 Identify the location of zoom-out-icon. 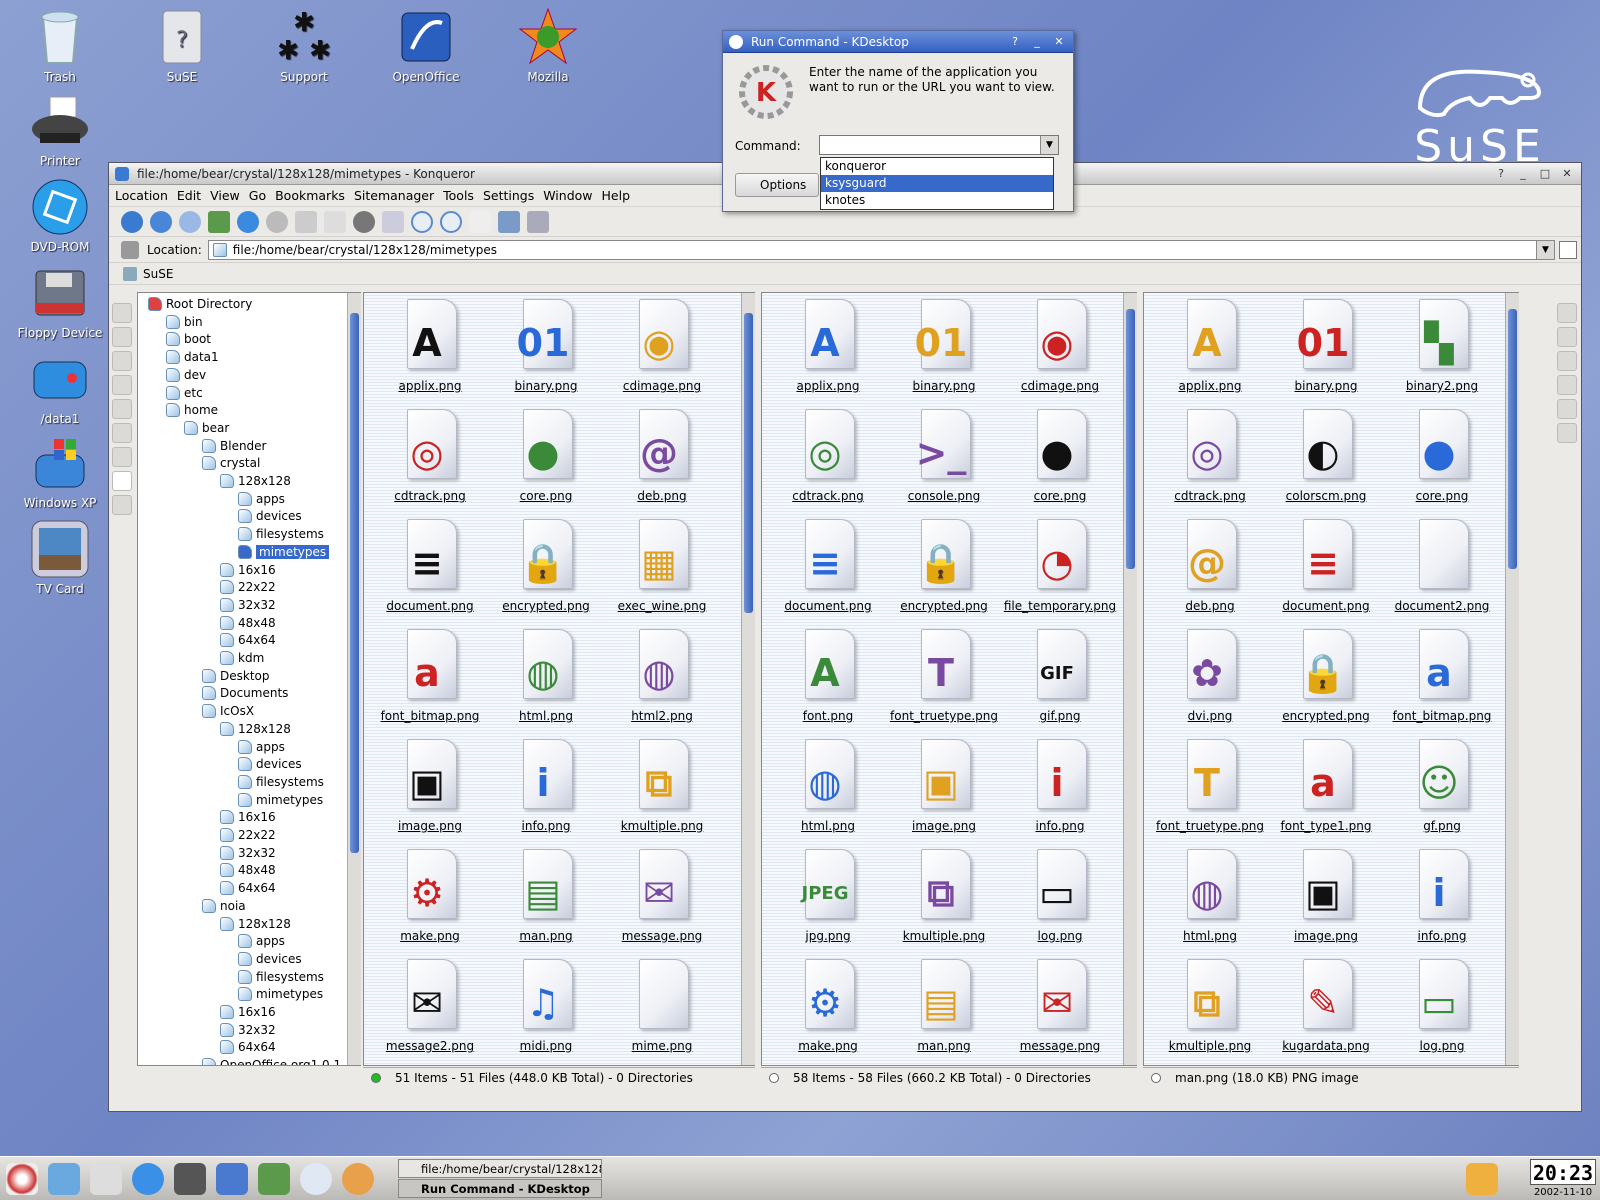
(451, 221).